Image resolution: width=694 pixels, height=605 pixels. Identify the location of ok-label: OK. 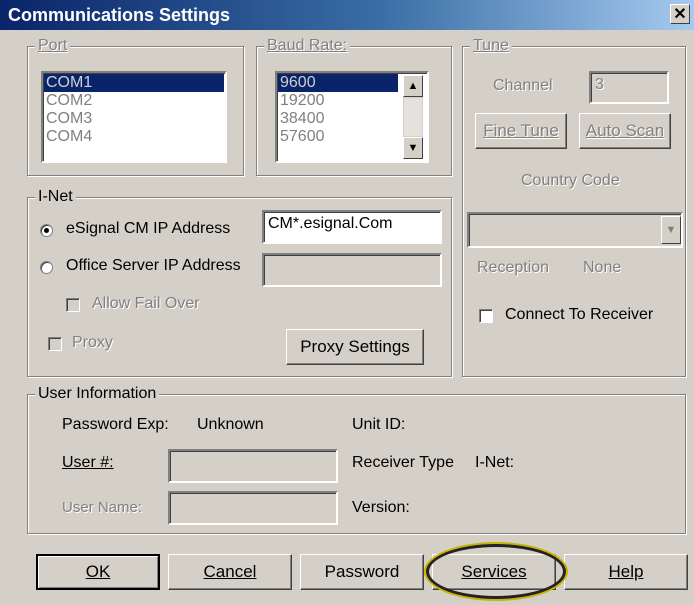
(98, 571).